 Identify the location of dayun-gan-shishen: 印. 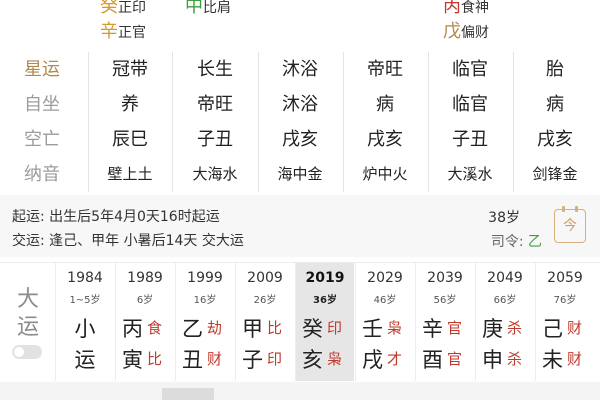
(335, 328).